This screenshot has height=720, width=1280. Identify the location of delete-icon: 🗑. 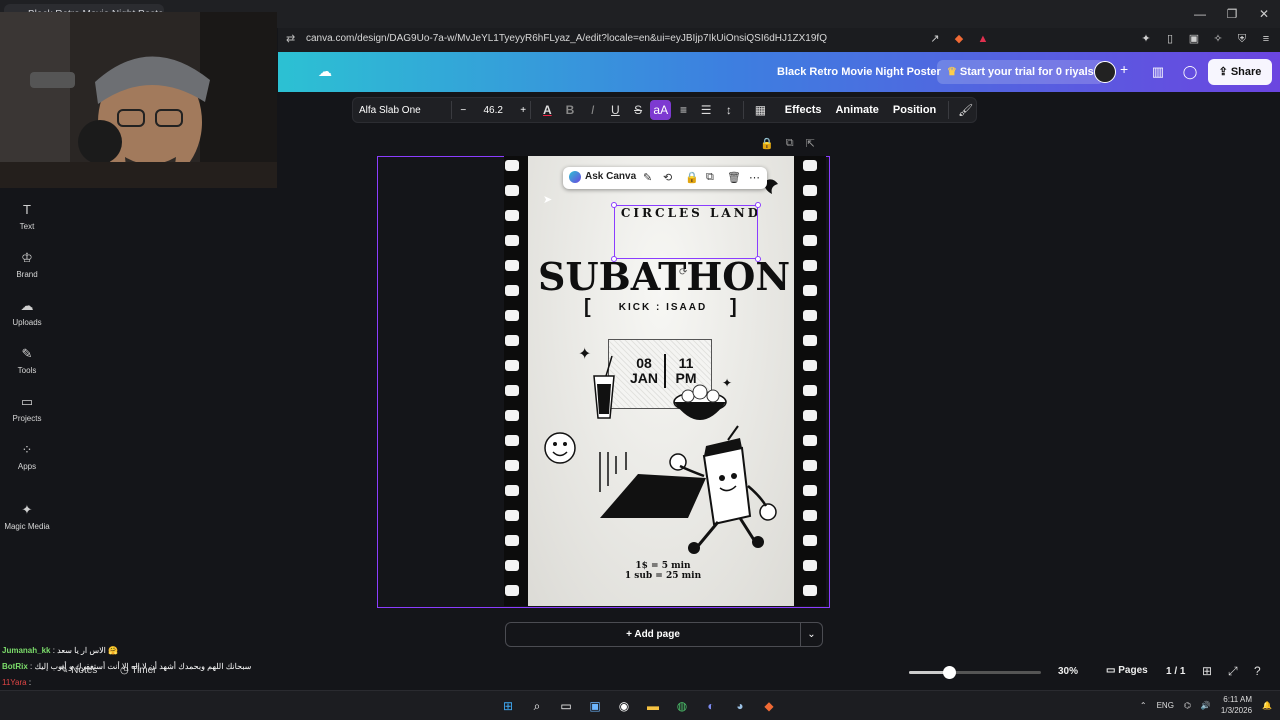
(734, 177).